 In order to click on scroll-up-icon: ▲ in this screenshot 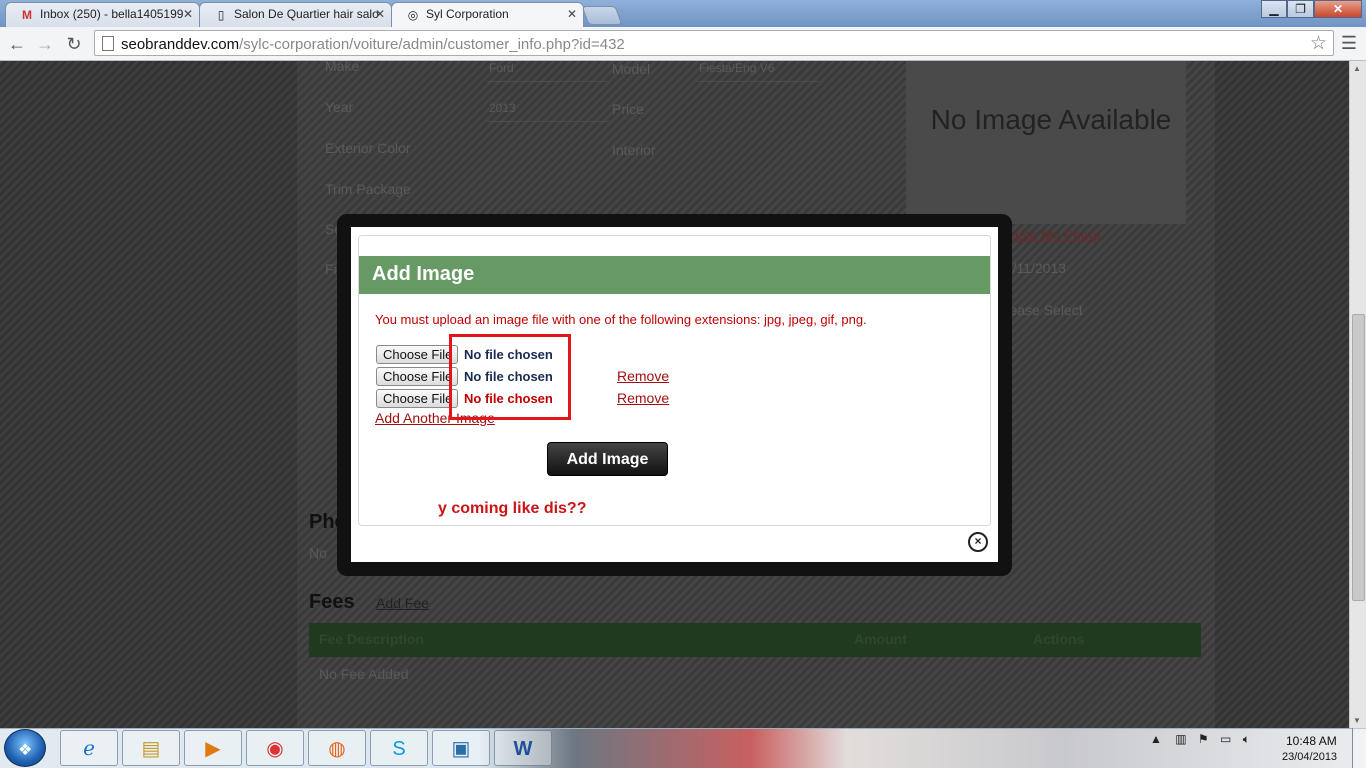, I will do `click(1357, 68)`.